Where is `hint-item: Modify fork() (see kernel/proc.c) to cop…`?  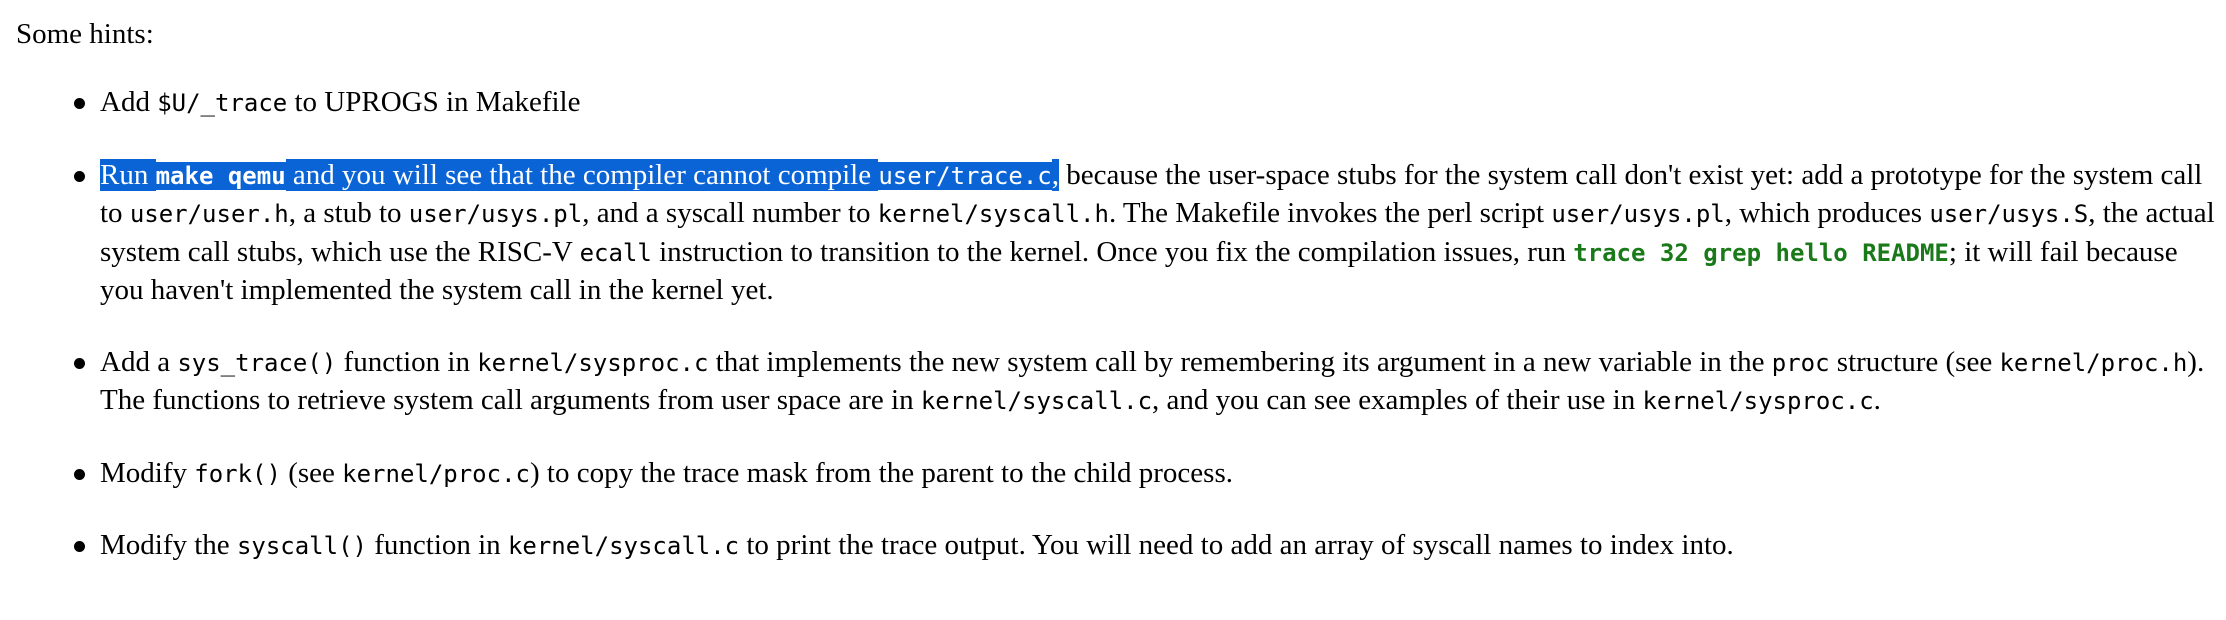
hint-item: Modify fork() (see kernel/proc.c) to cop… is located at coordinates (1150, 474).